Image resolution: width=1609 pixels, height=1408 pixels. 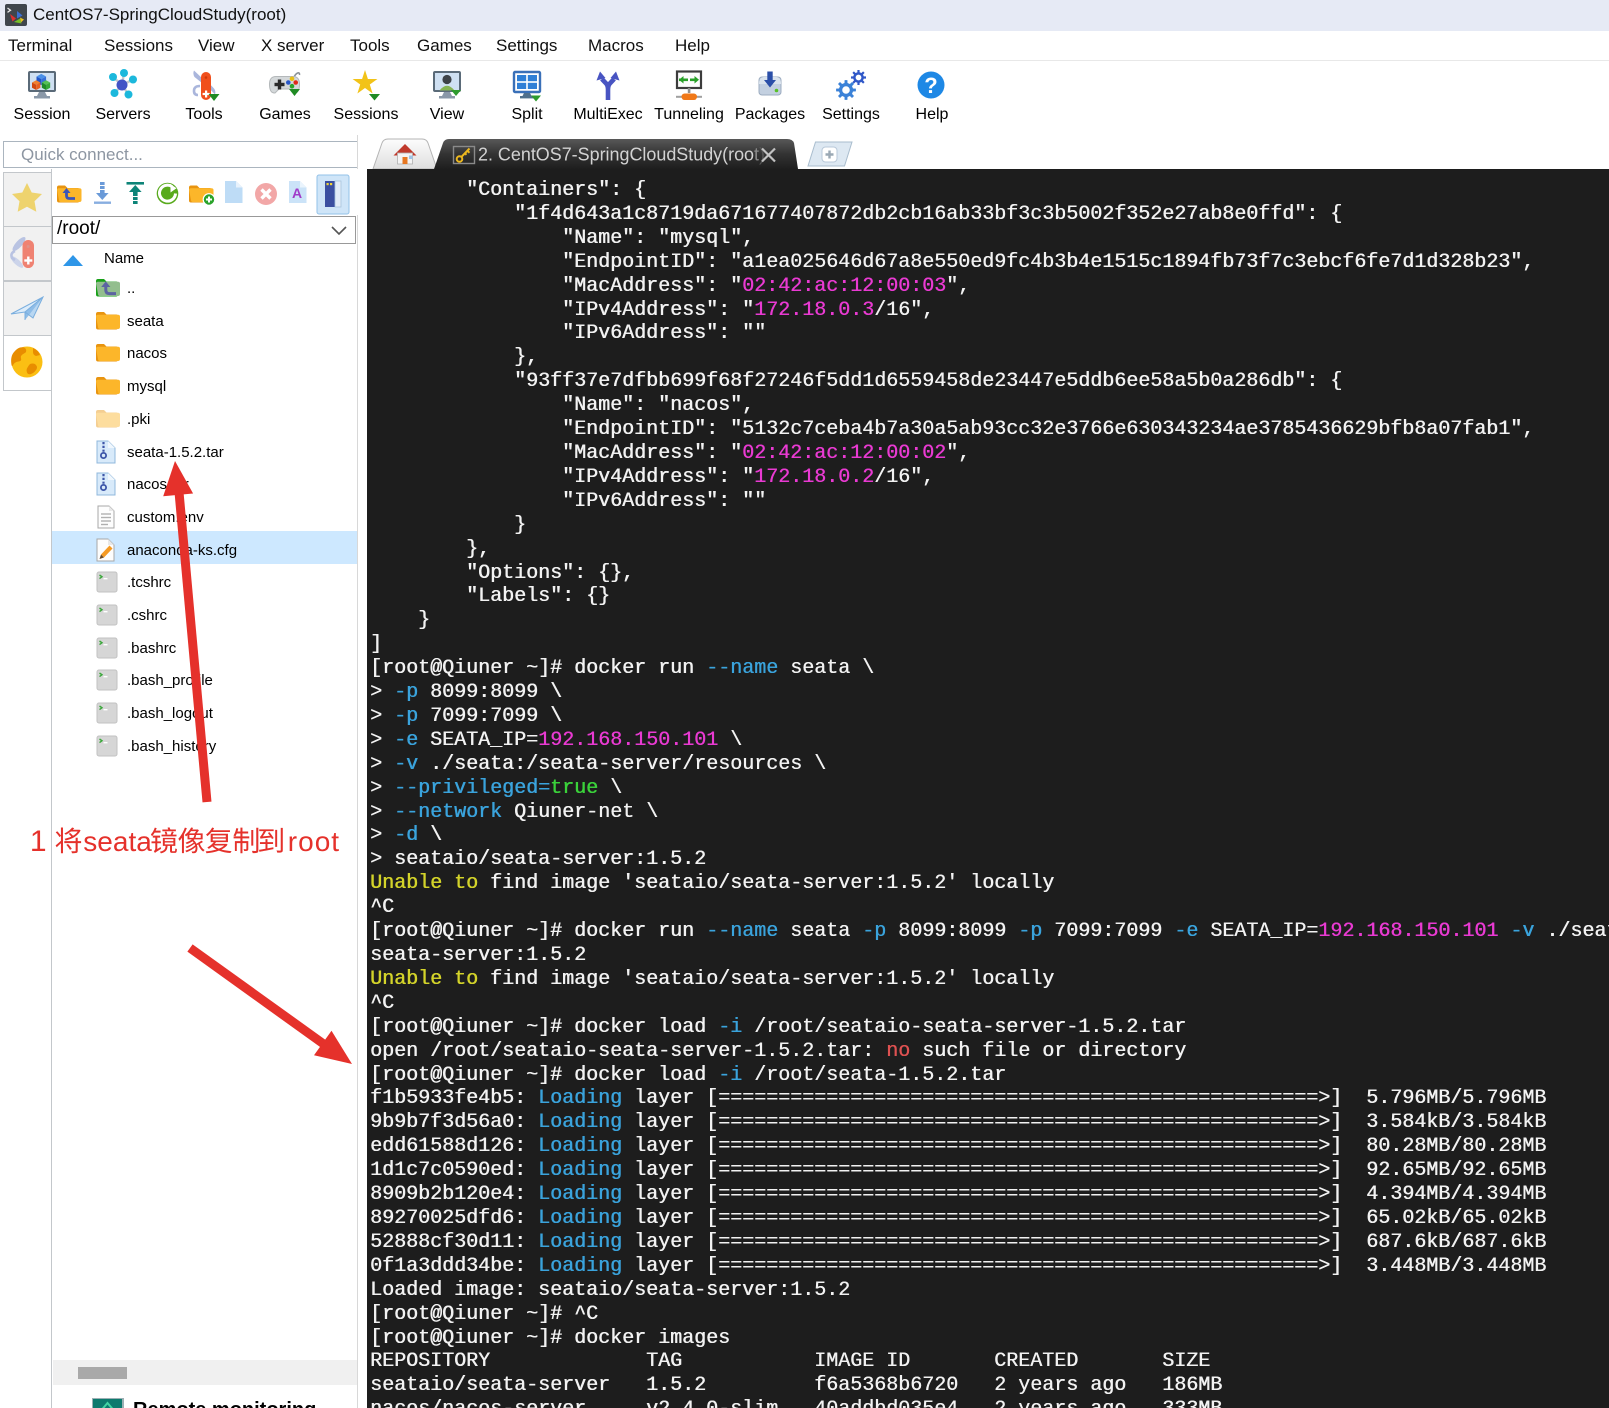 I want to click on svg-text: seata, so click(x=117, y=841).